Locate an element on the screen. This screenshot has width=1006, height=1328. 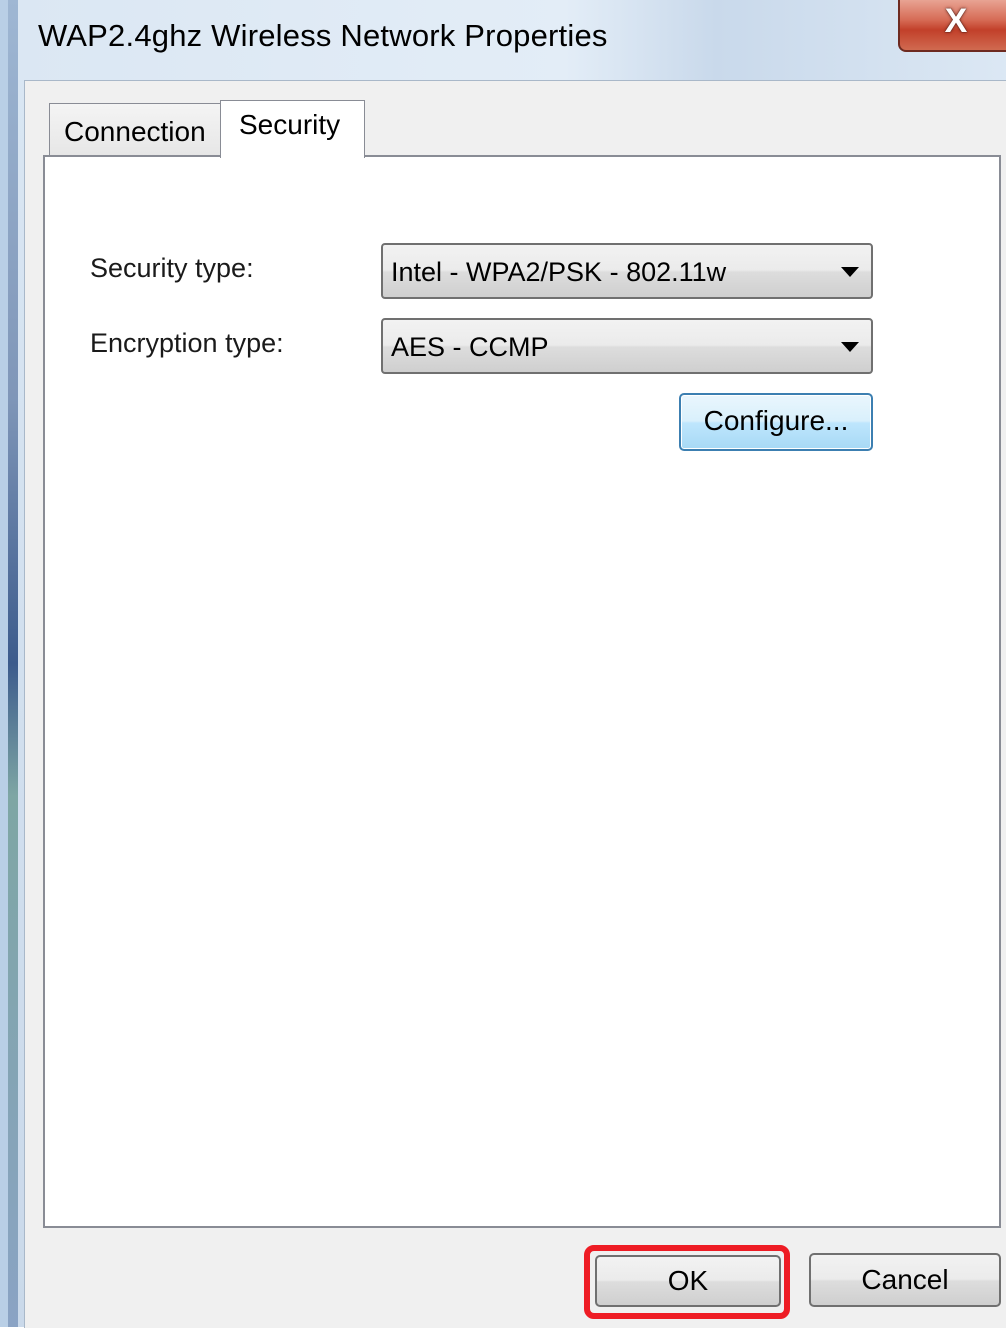
tab-security-label: Security is located at coordinates (290, 124).